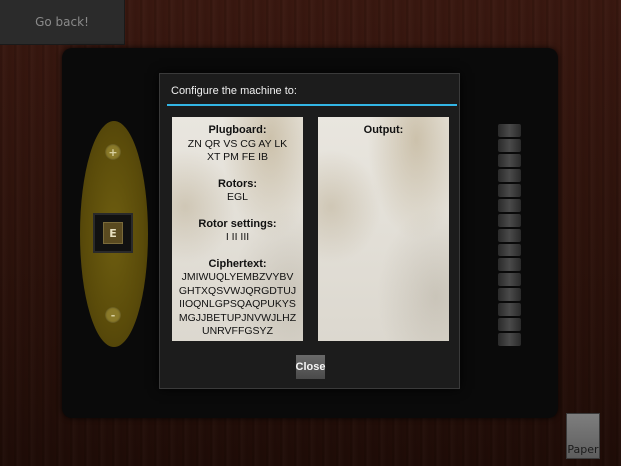 This screenshot has height=466, width=621. What do you see at coordinates (310, 367) in the screenshot?
I see `close-button: Close` at bounding box center [310, 367].